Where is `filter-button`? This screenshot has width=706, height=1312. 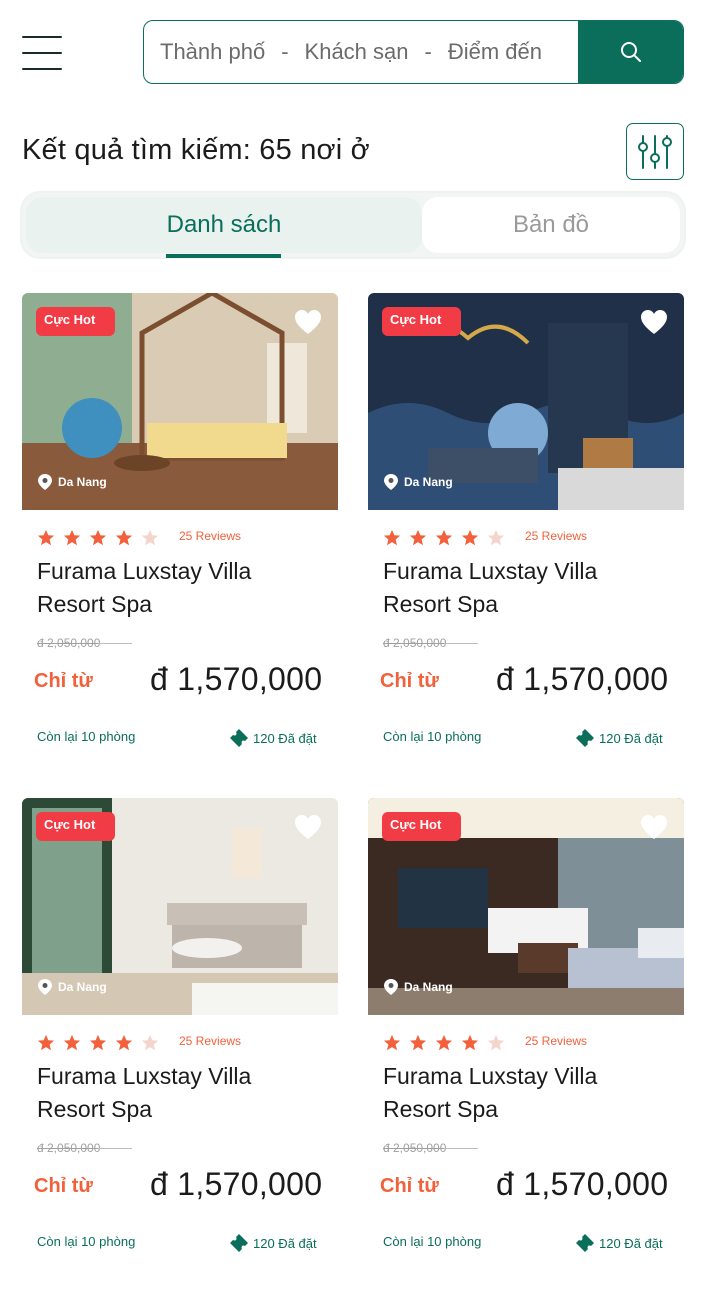
filter-button is located at coordinates (655, 151).